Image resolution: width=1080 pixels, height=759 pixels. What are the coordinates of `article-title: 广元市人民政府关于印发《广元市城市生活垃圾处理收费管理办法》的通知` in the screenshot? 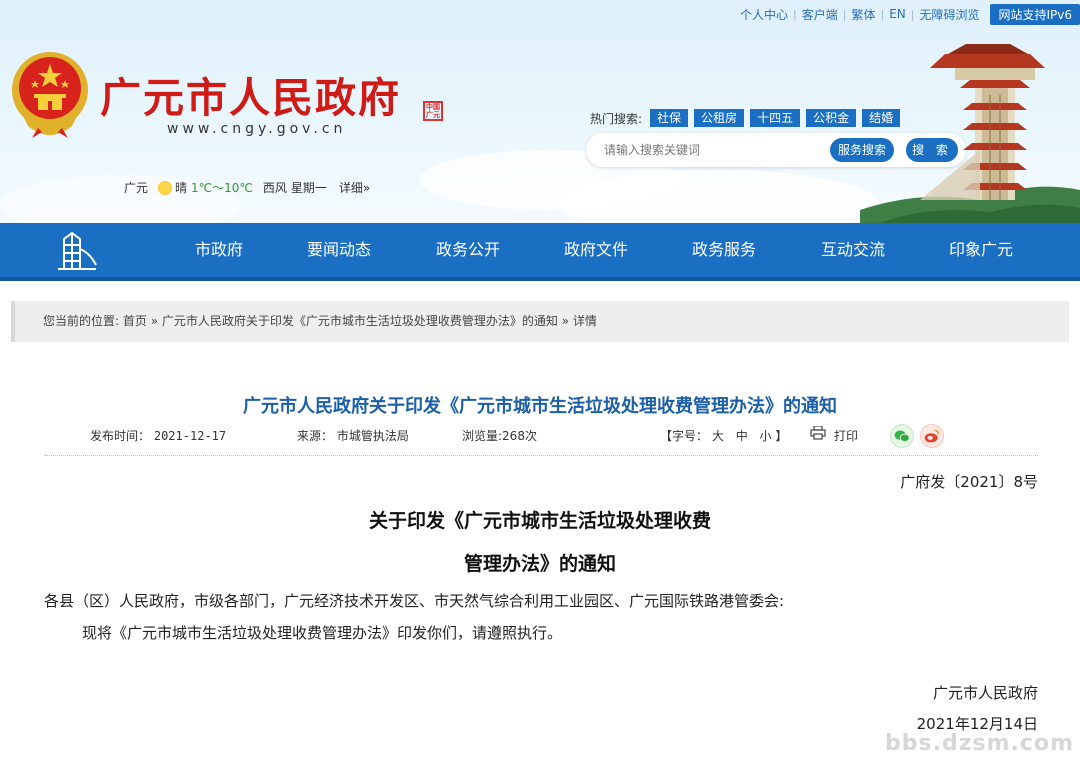 It's located at (540, 406).